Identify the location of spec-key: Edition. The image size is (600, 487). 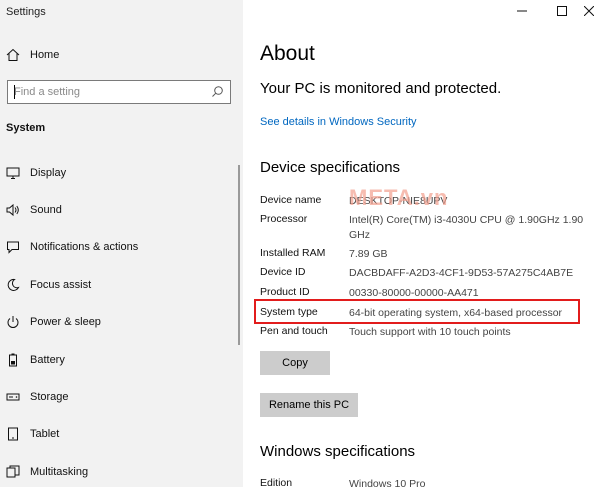
(276, 482).